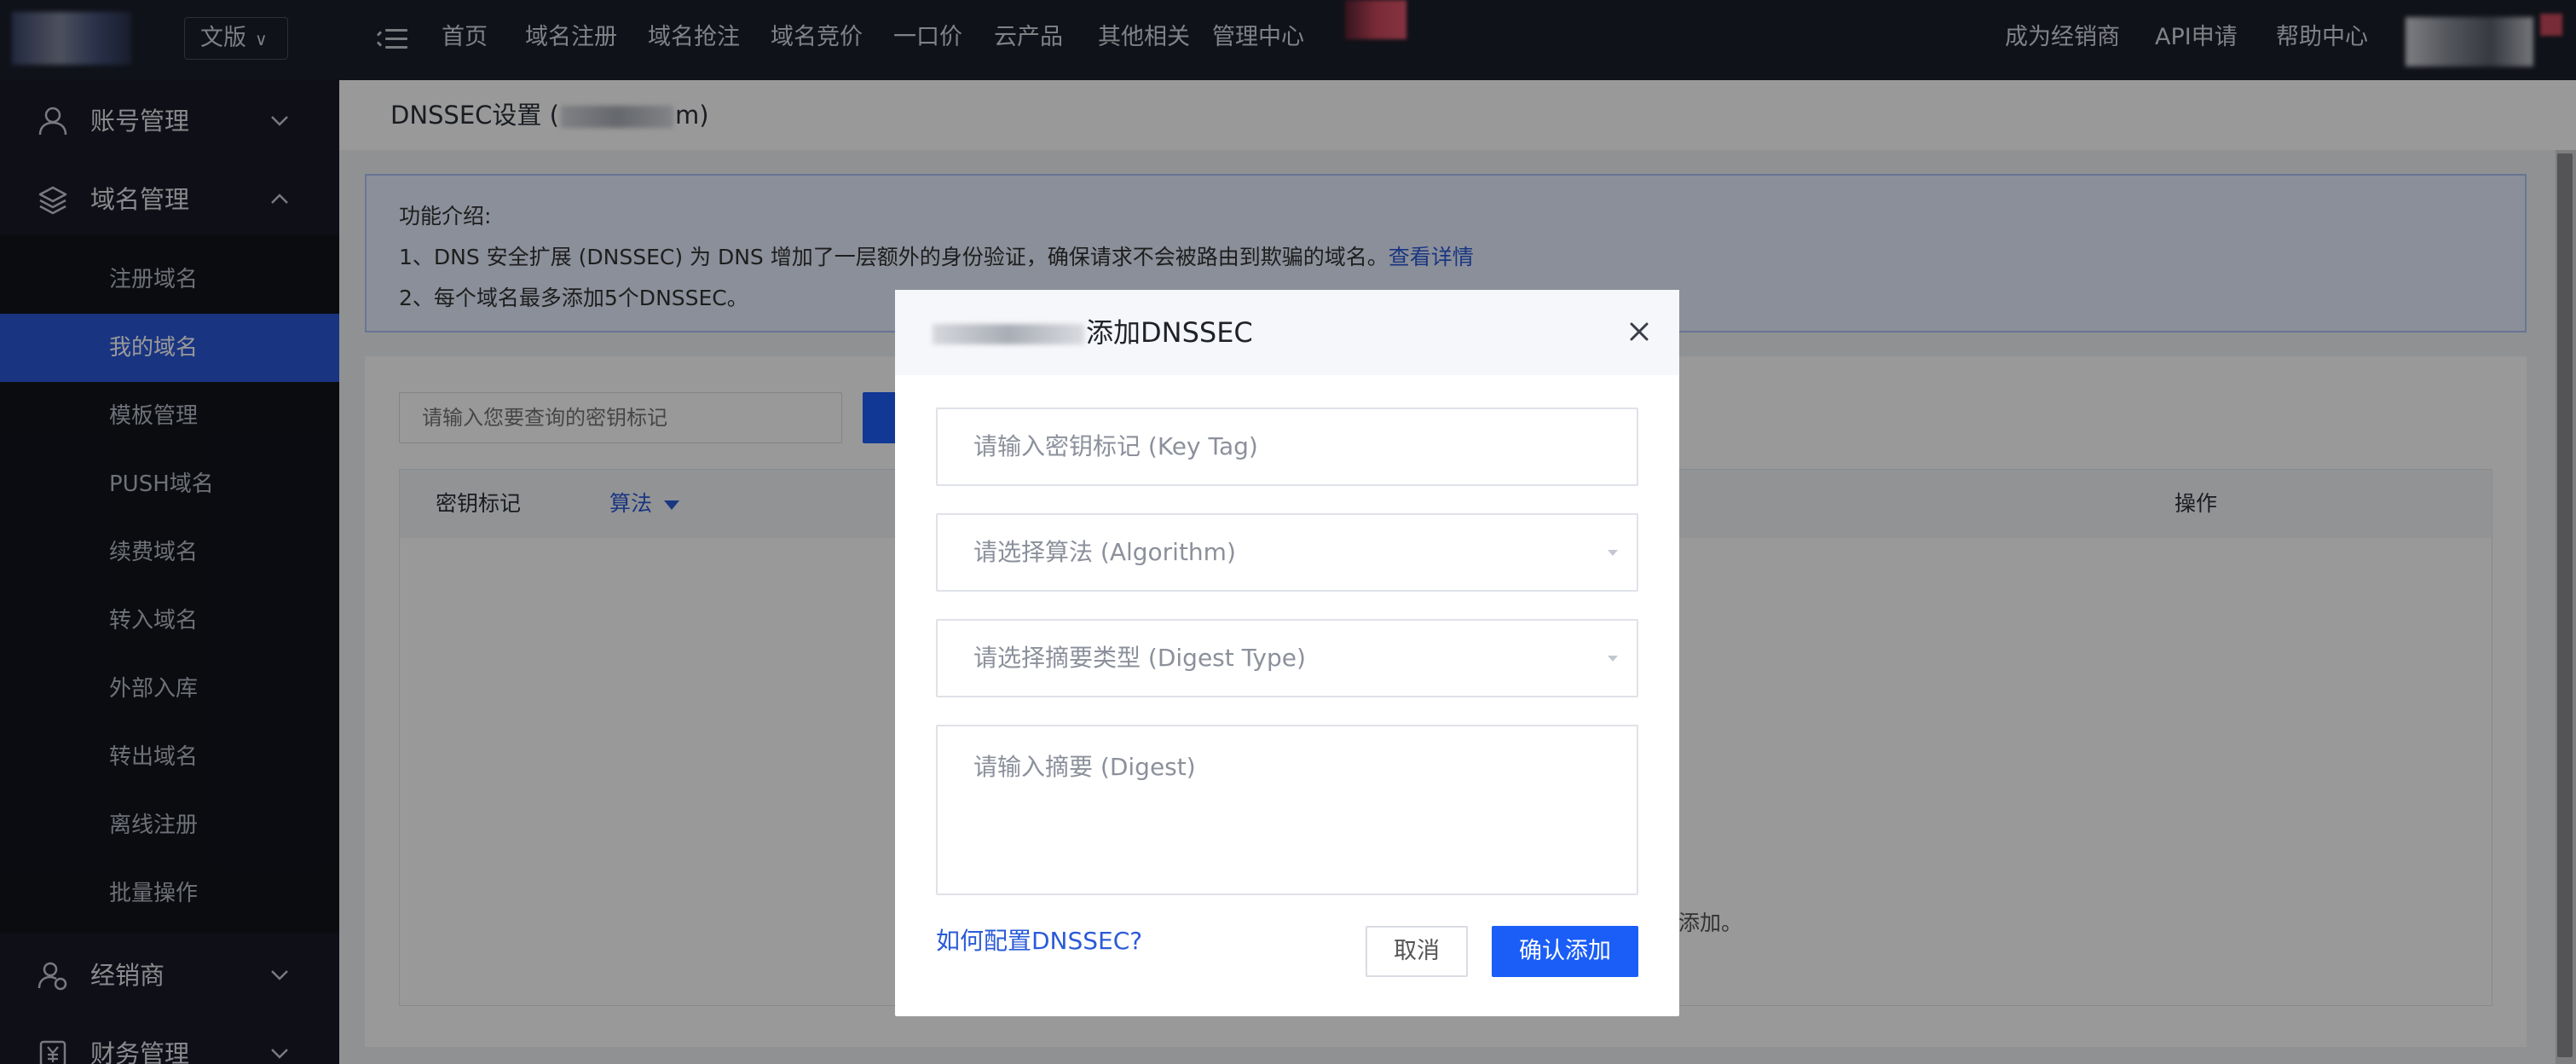 Image resolution: width=2576 pixels, height=1064 pixels. Describe the element at coordinates (1104, 552) in the screenshot. I see `algorithm-placeholder: 请选择算法 (Algorithm)` at that location.